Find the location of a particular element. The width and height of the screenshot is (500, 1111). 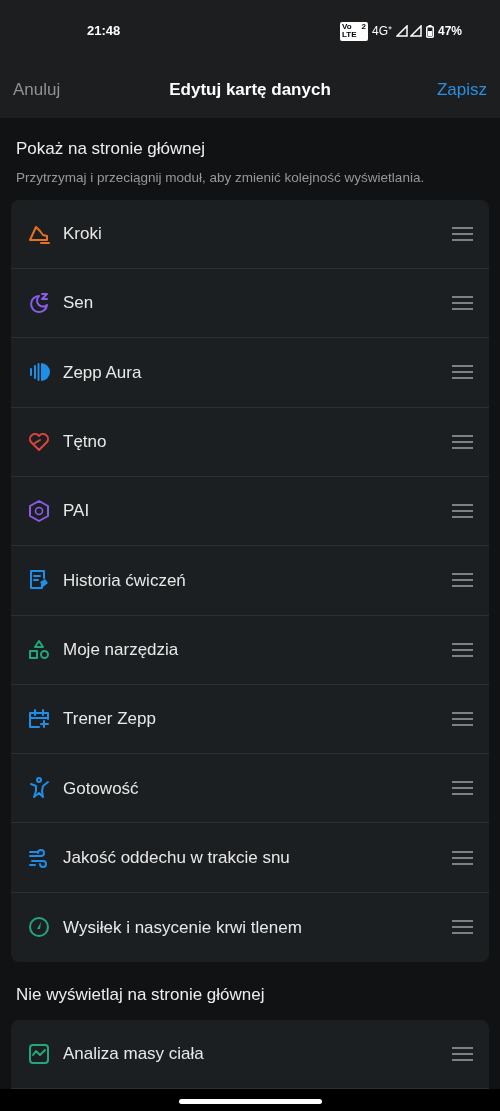

save-button: Zapisz is located at coordinates (461, 90).